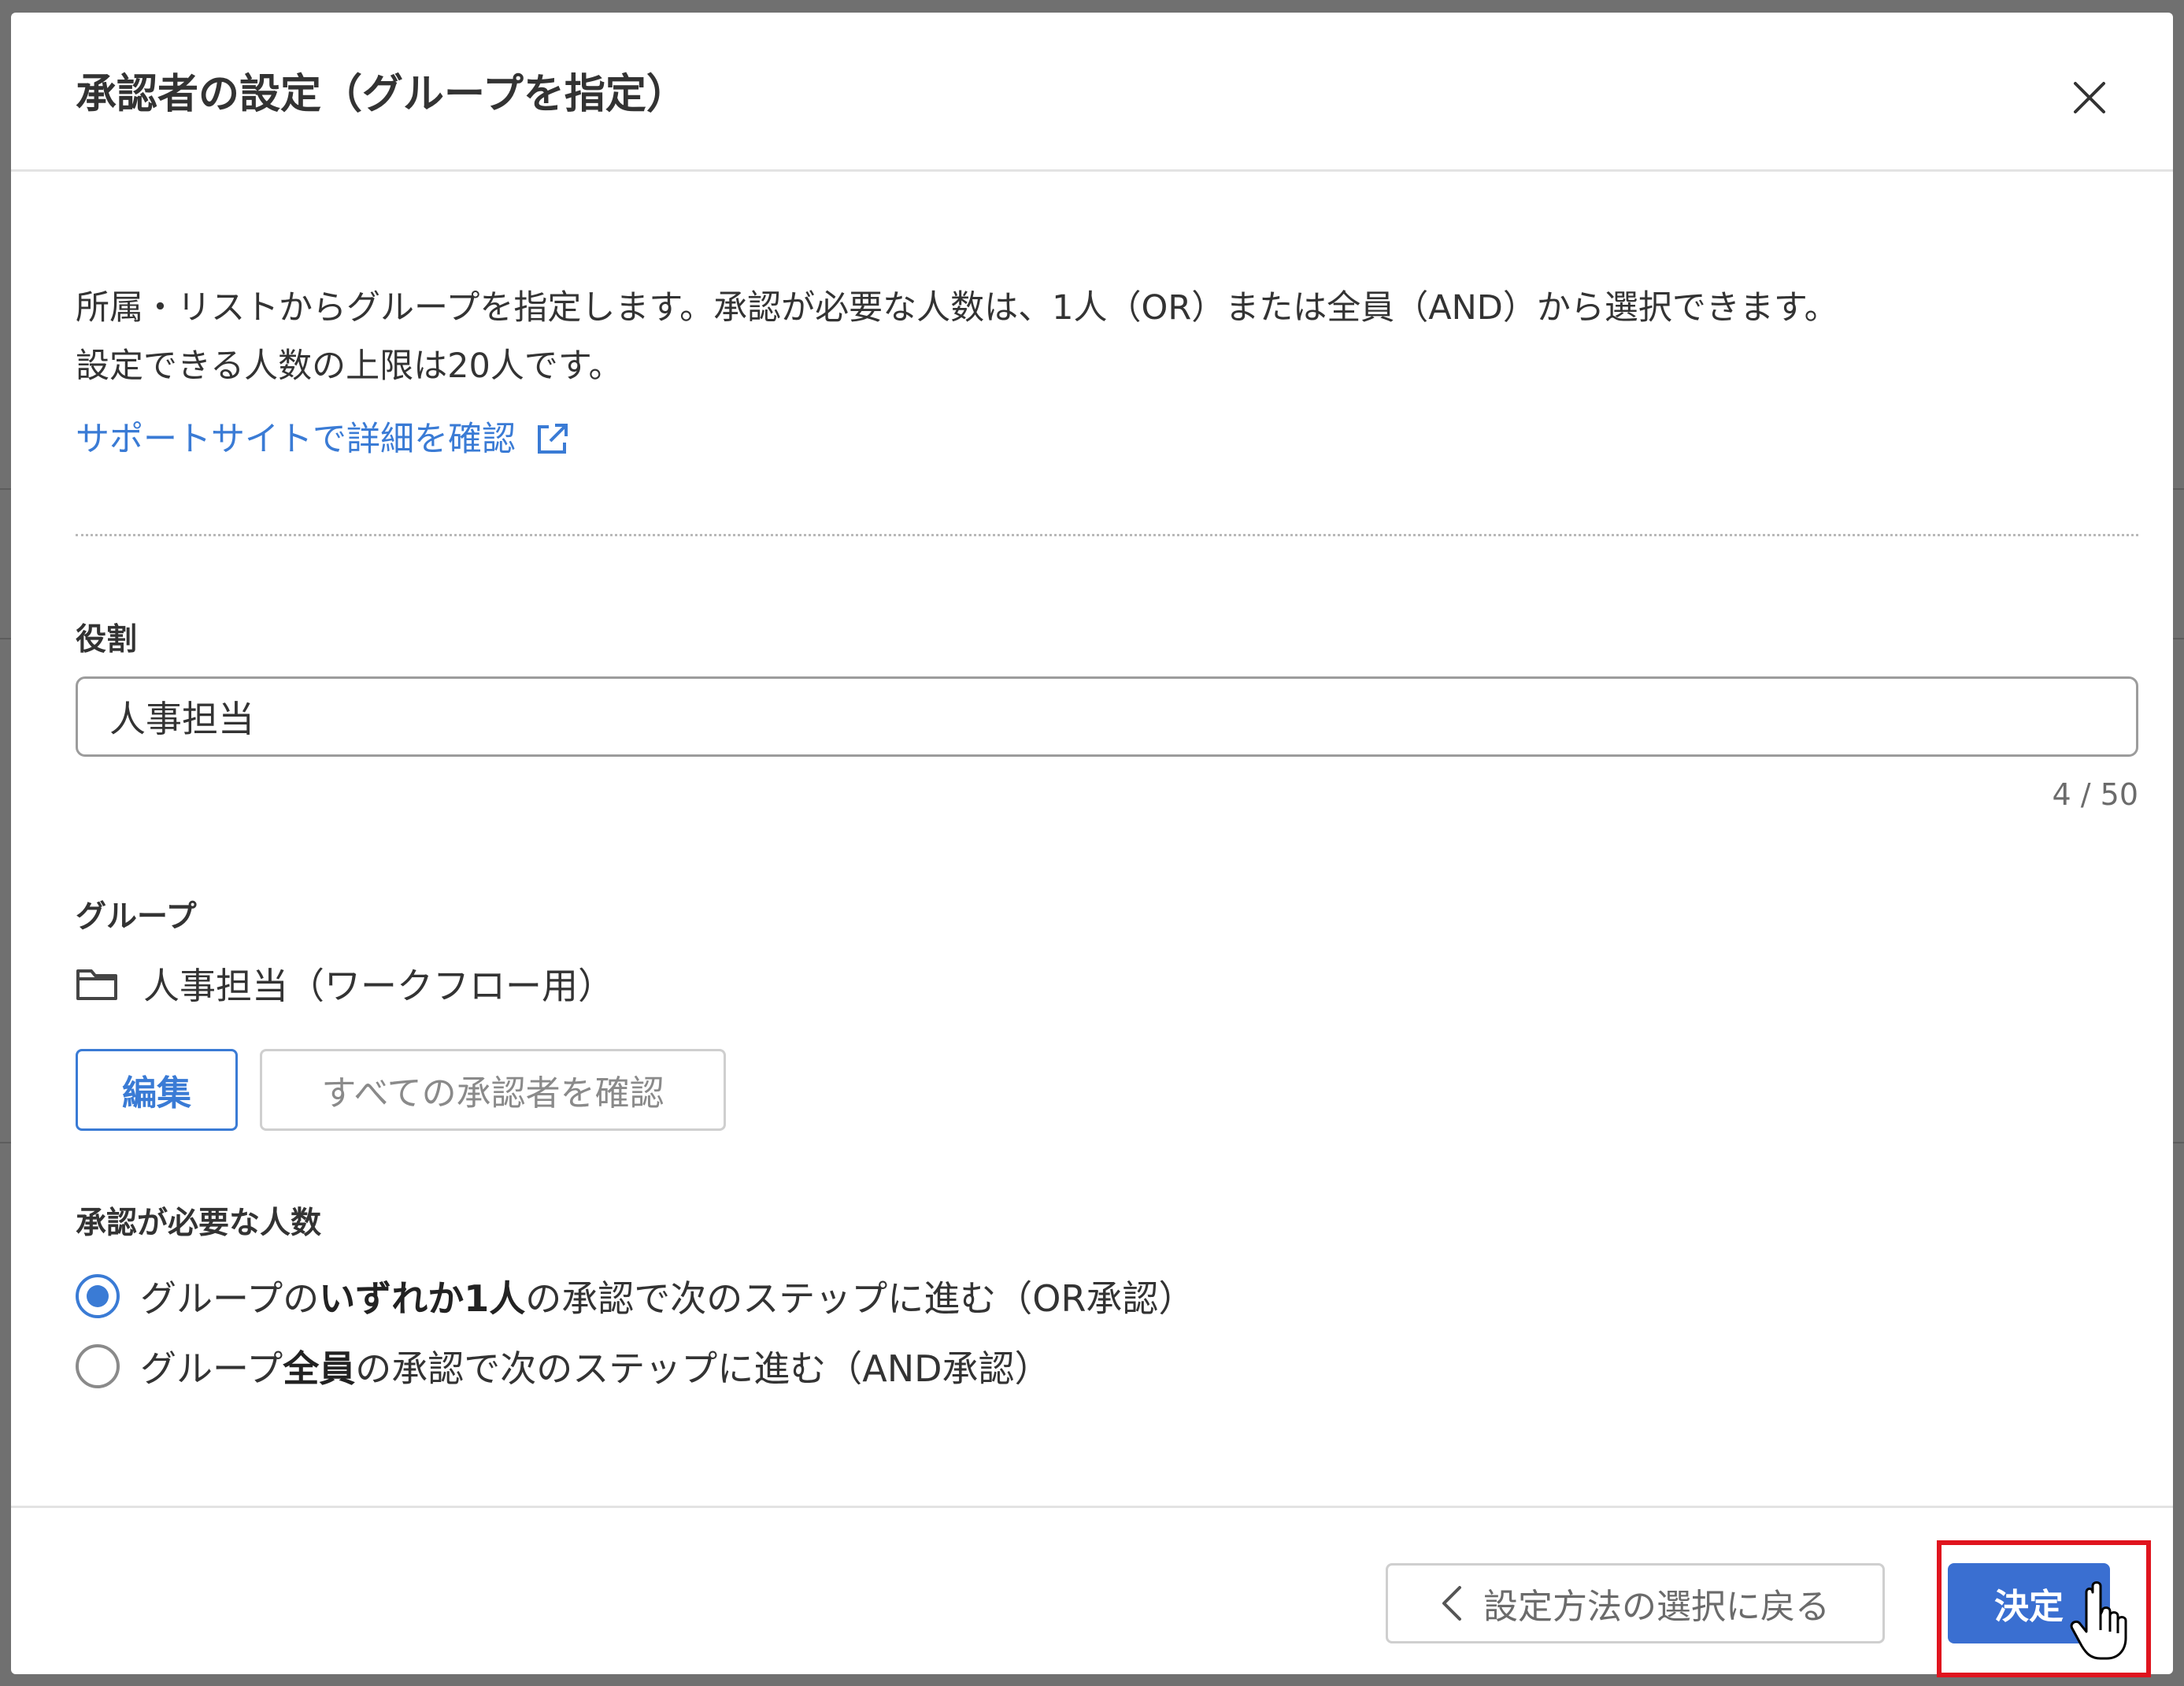 This screenshot has height=1686, width=2184. I want to click on group-label: グループ, so click(136, 917).